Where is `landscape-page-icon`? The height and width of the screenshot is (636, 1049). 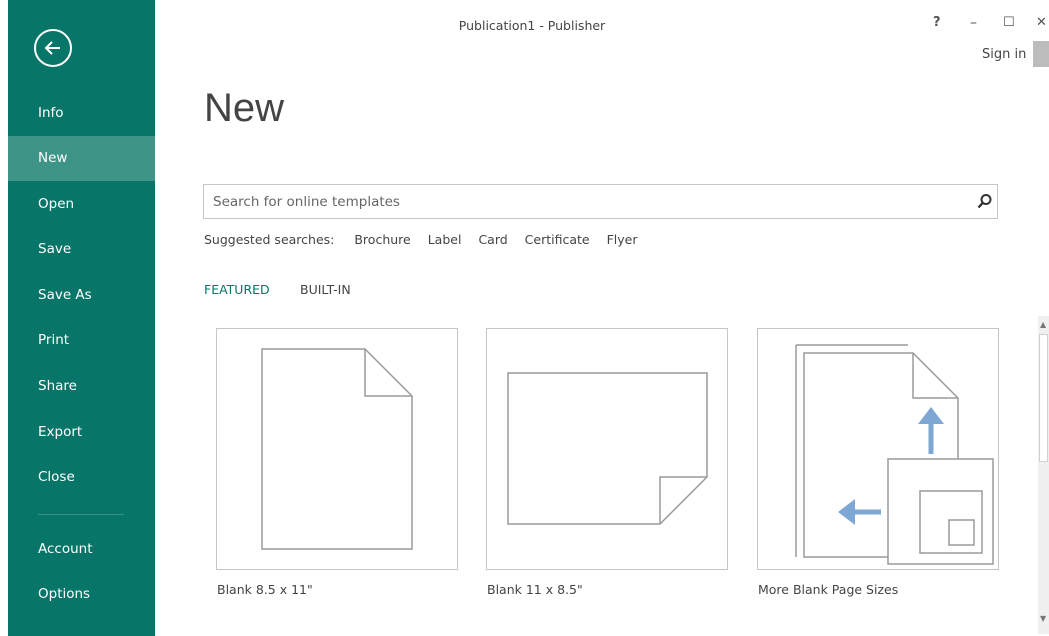
landscape-page-icon is located at coordinates (607, 448).